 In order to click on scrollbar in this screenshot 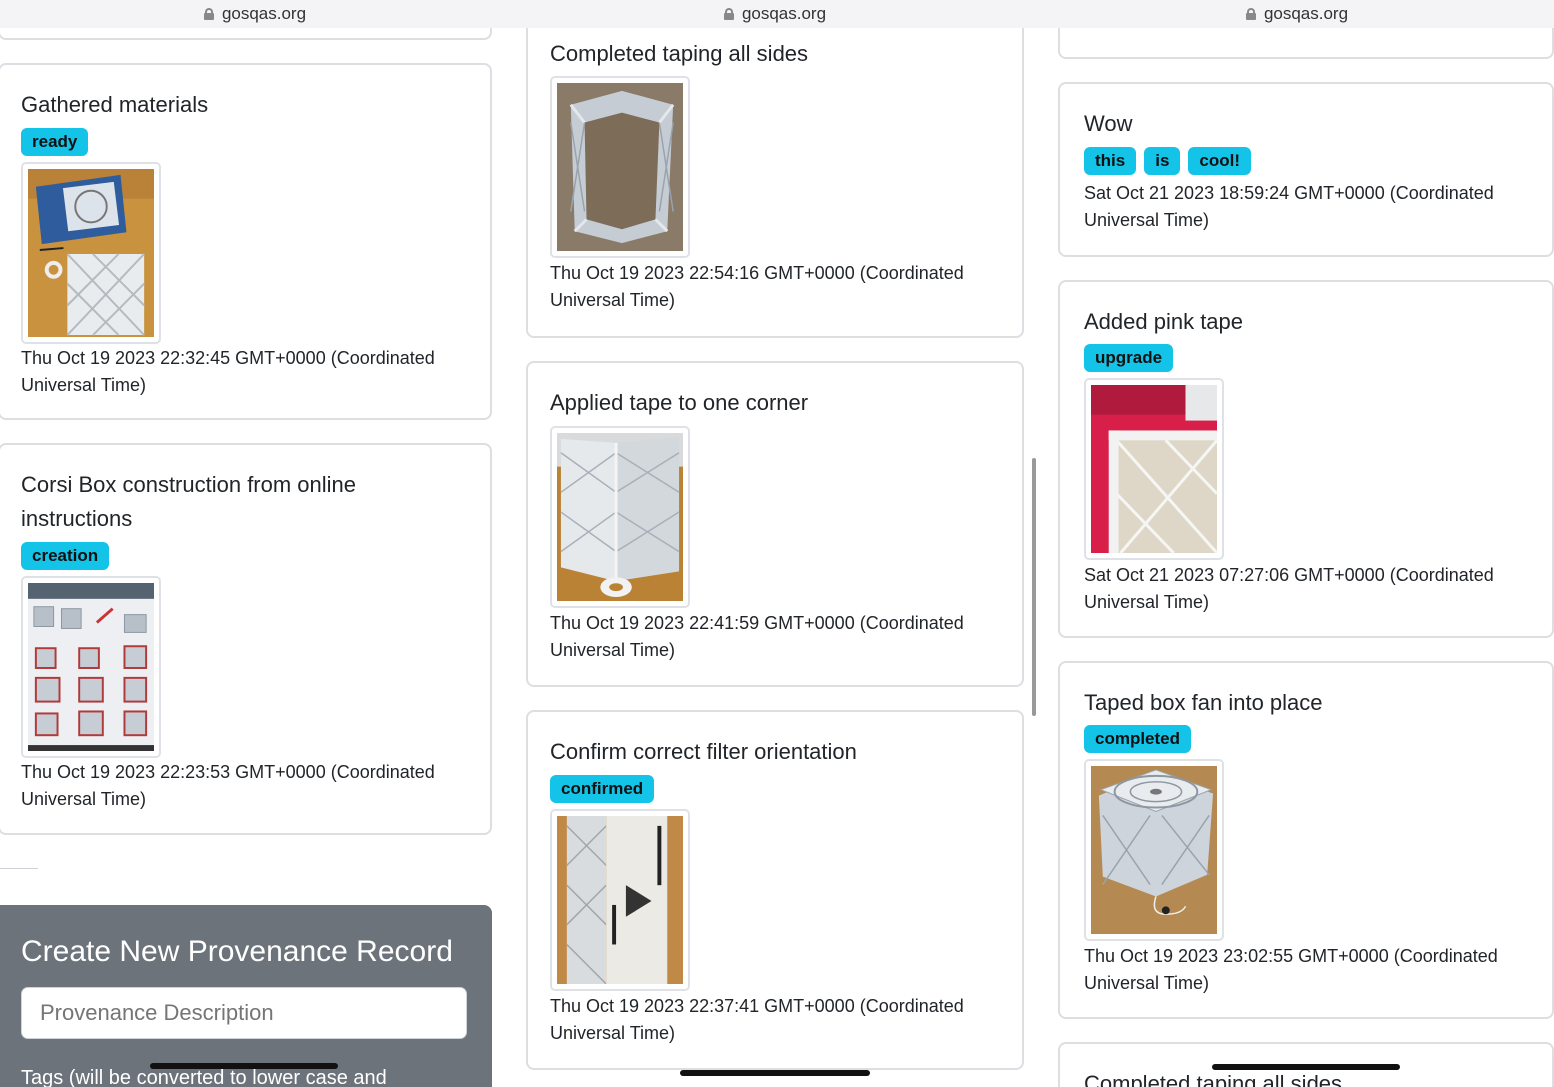, I will do `click(1034, 587)`.